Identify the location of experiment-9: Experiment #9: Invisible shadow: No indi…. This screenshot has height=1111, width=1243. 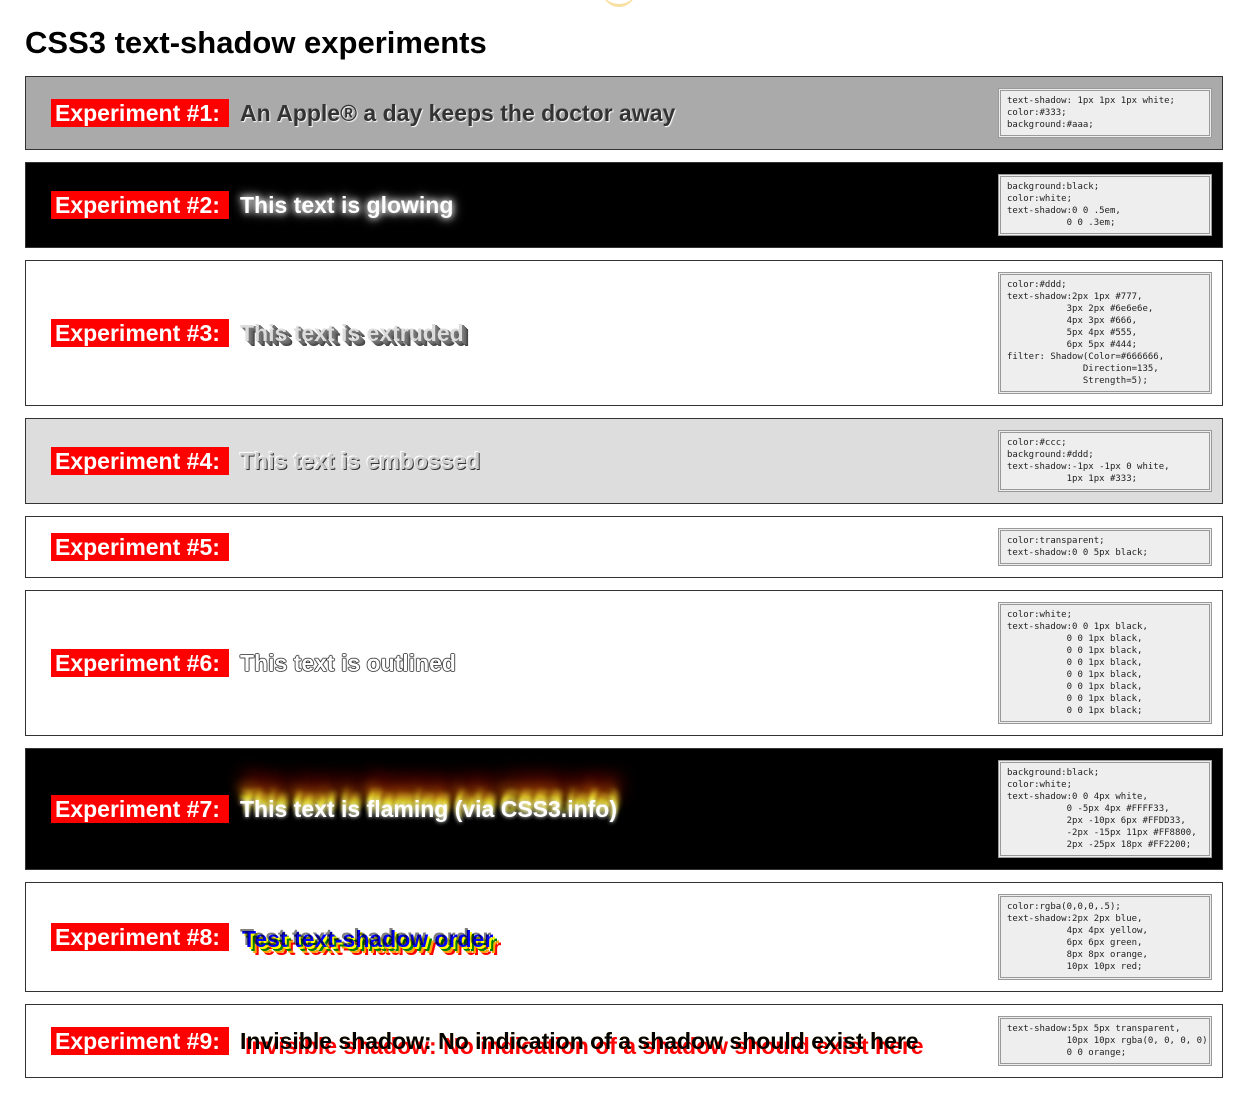
(624, 1041).